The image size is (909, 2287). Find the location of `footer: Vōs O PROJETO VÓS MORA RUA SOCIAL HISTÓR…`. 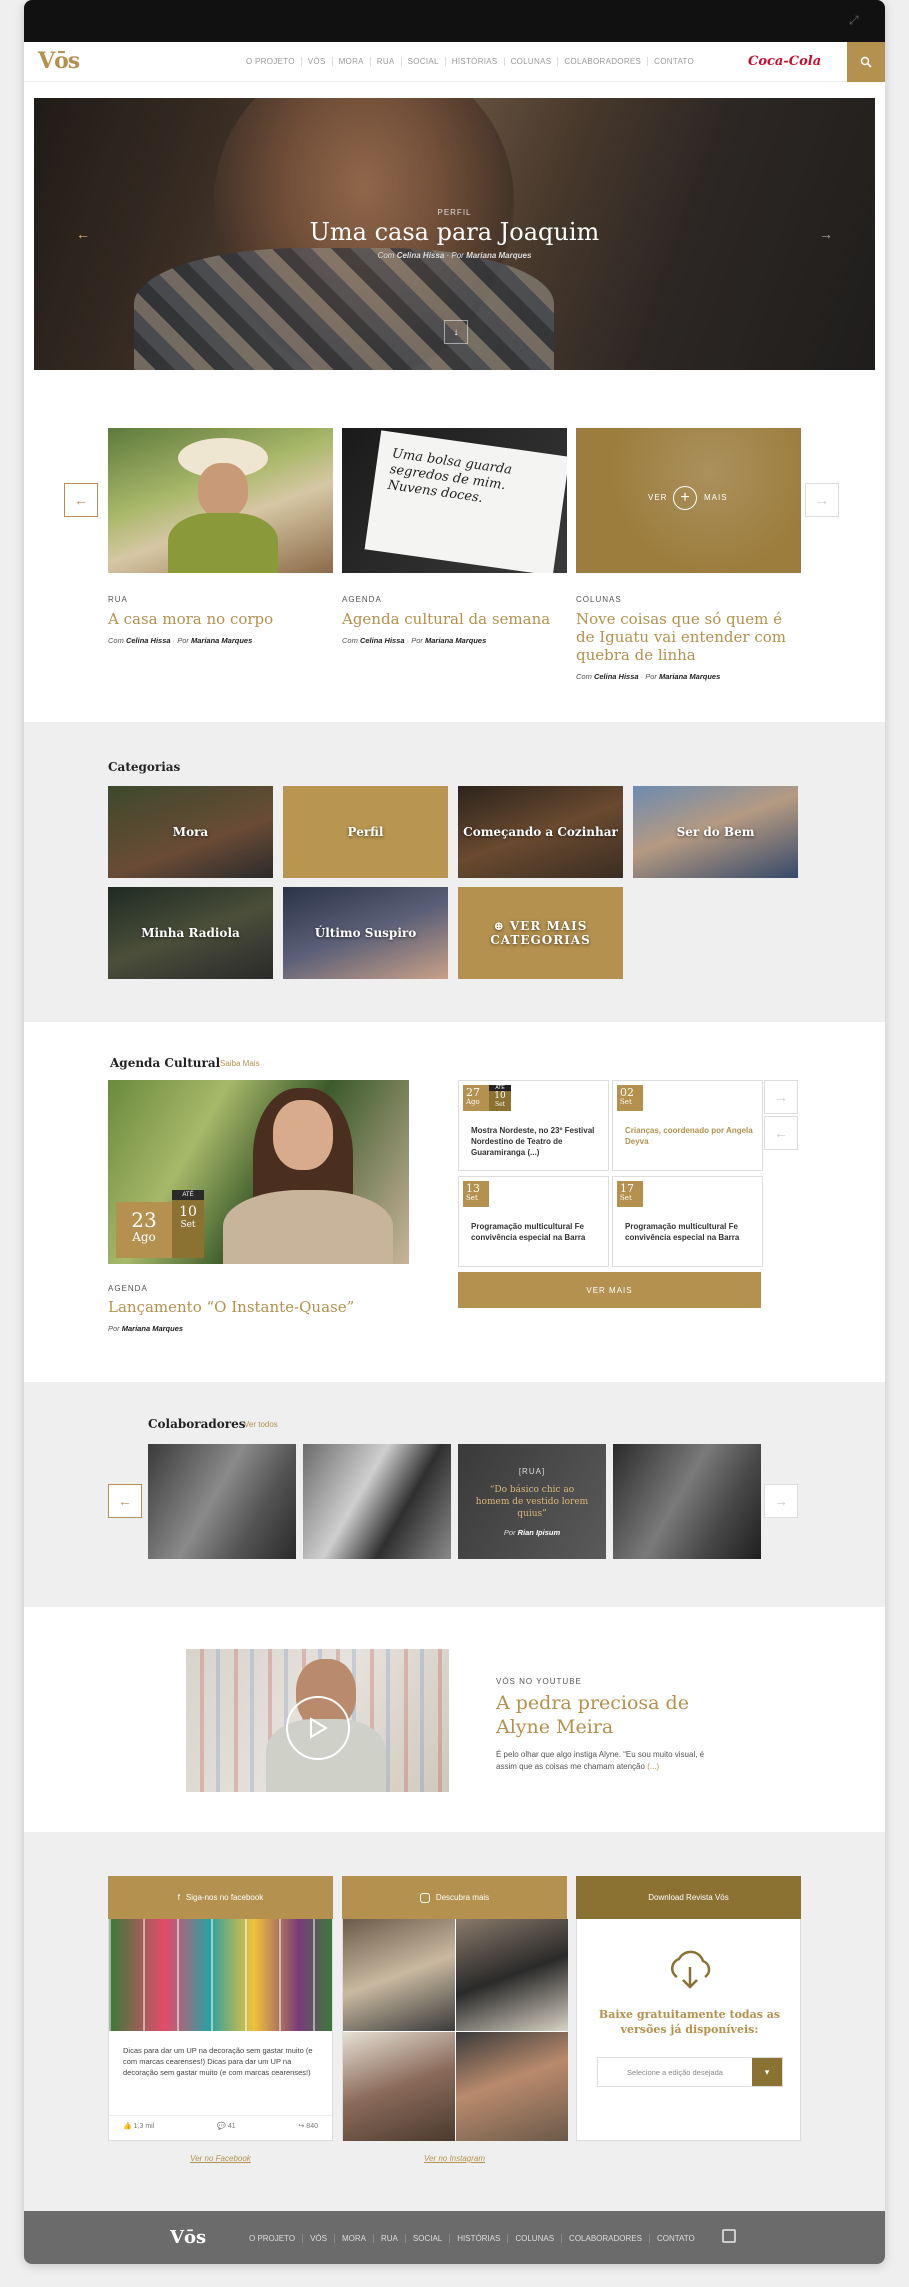

footer: Vōs O PROJETO VÓS MORA RUA SOCIAL HISTÓR… is located at coordinates (454, 2237).